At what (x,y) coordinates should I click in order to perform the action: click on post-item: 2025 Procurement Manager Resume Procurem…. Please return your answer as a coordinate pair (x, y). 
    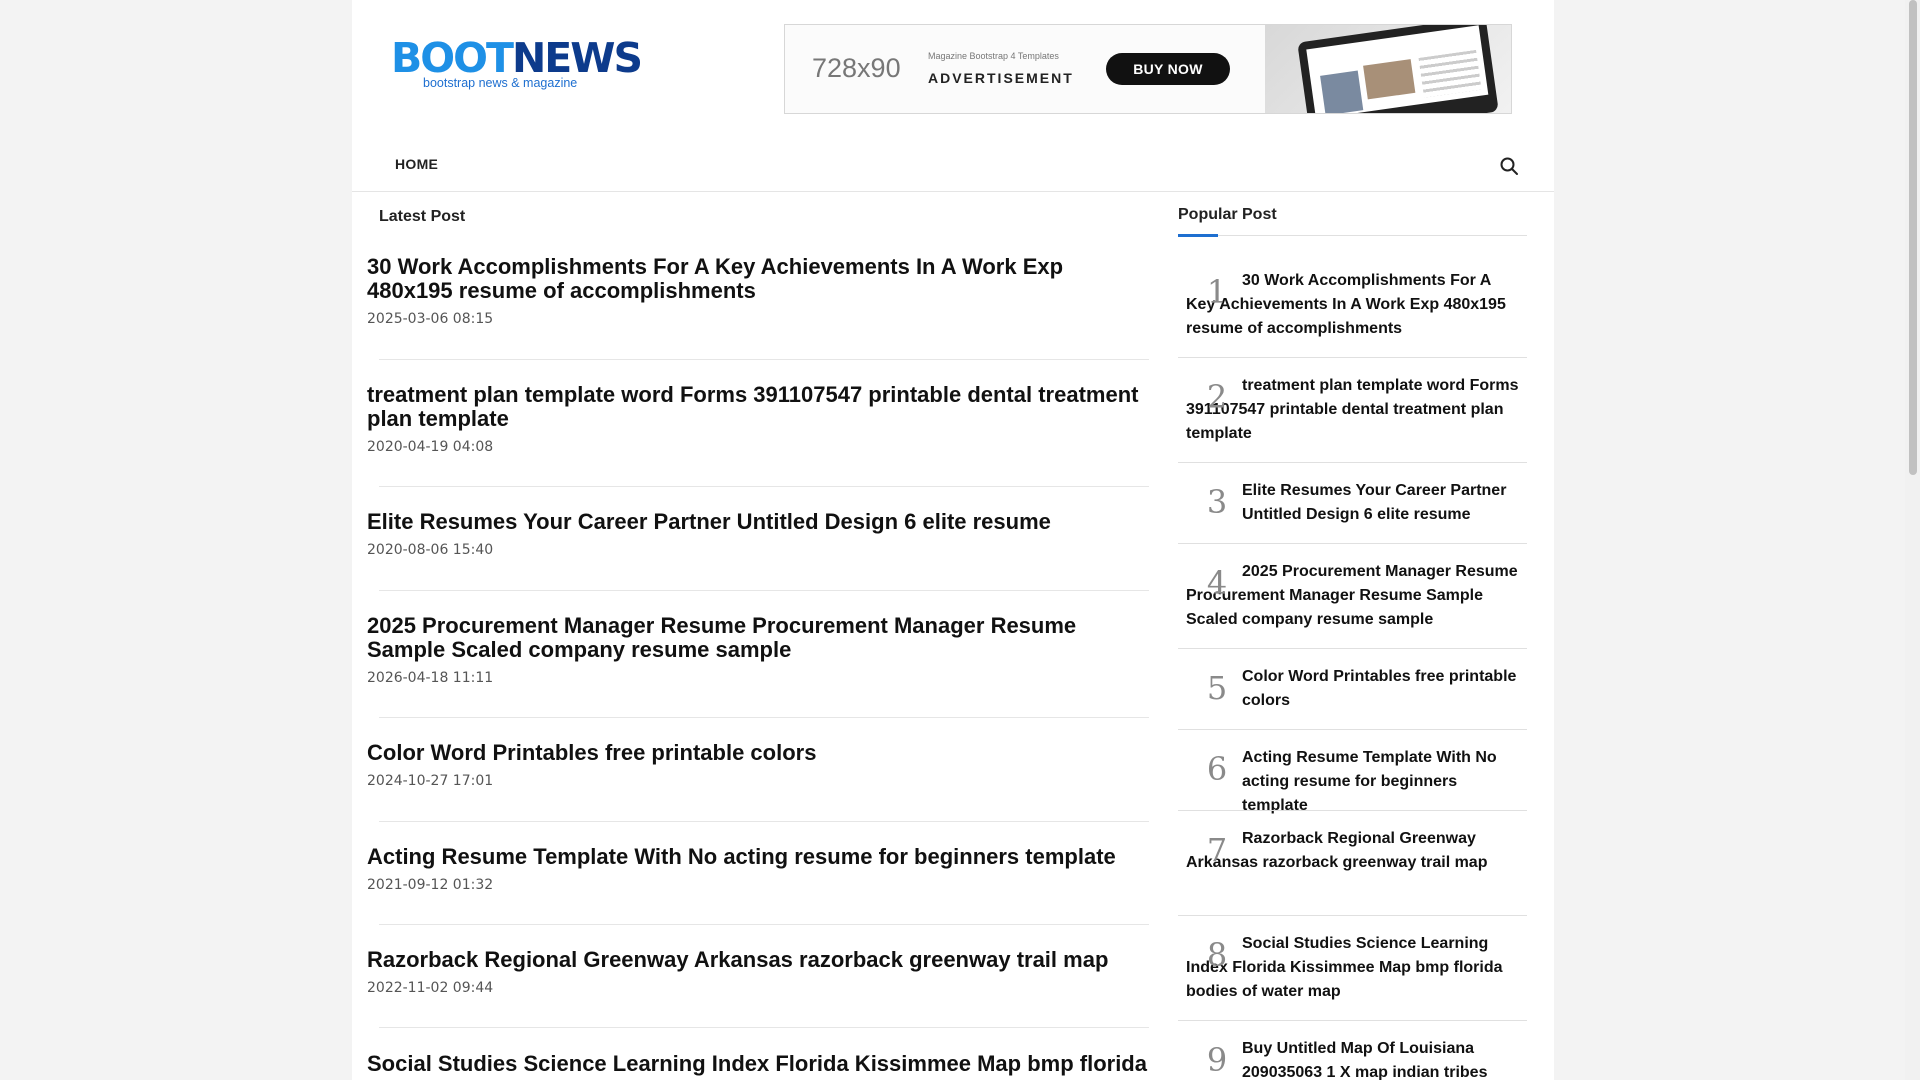
    Looking at the image, I should click on (758, 650).